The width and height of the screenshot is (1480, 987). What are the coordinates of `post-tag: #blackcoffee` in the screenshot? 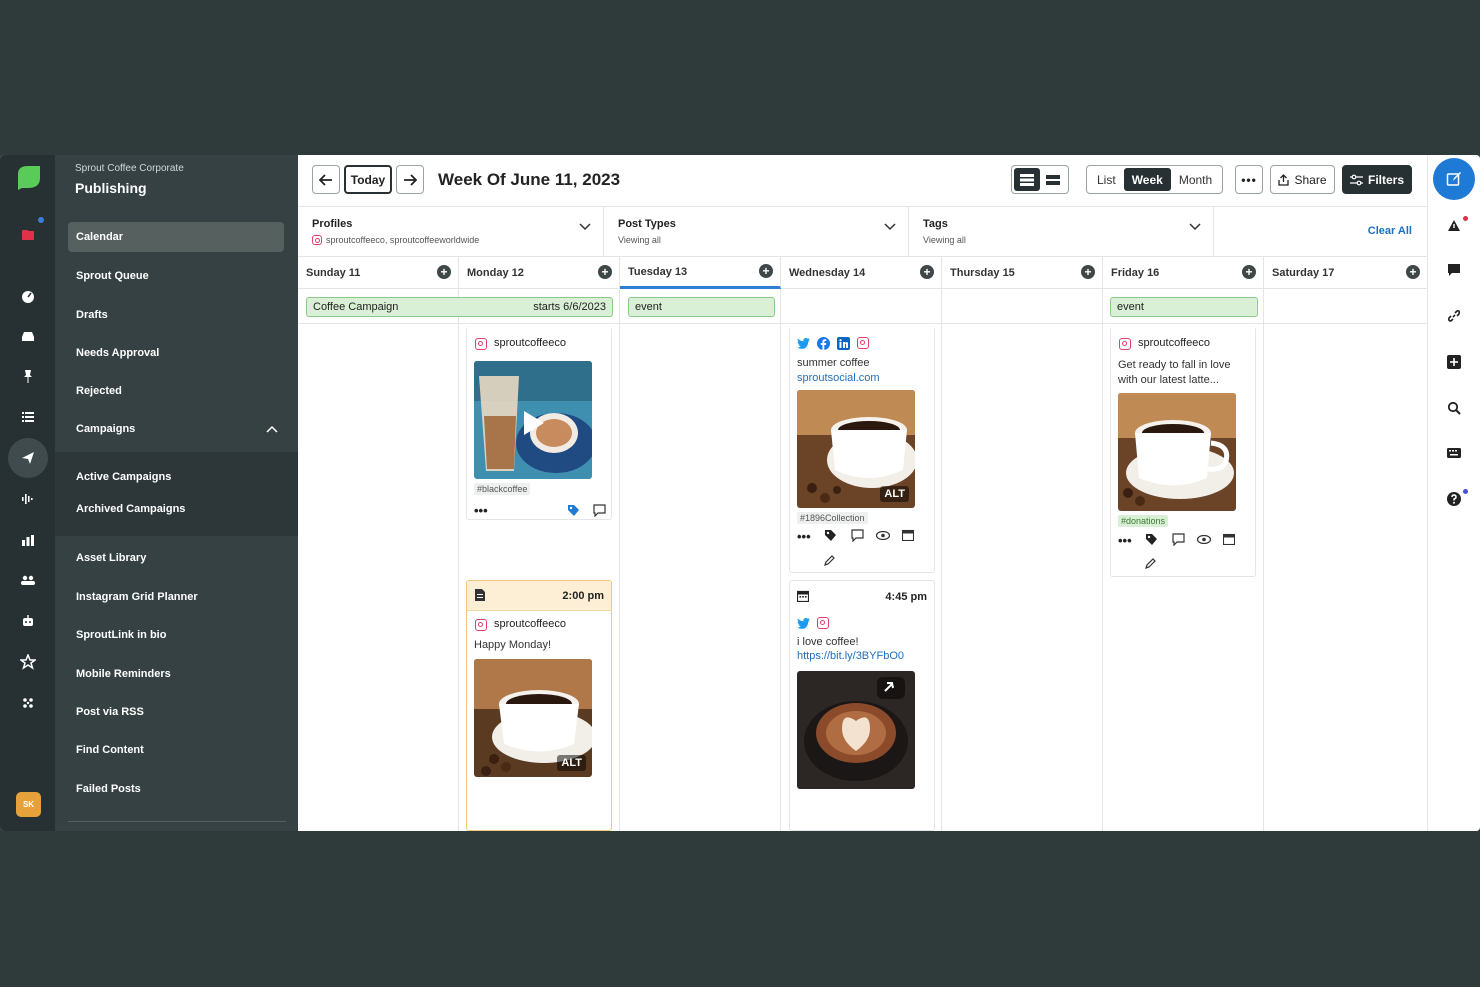 It's located at (502, 489).